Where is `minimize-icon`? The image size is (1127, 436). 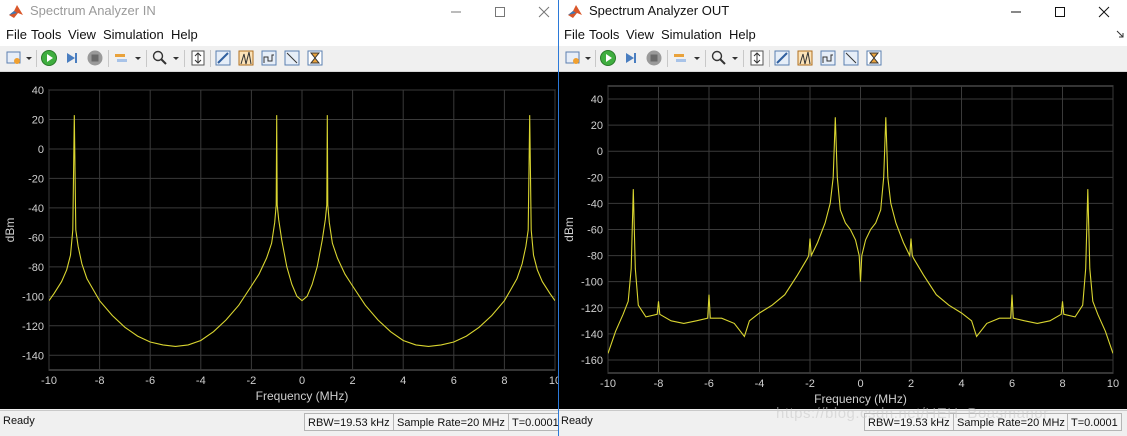 minimize-icon is located at coordinates (1016, 12).